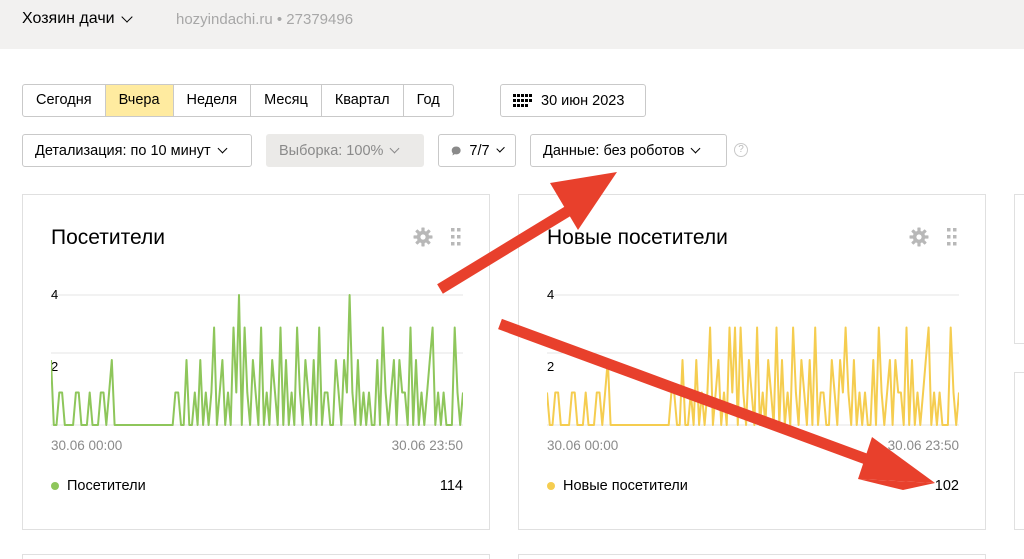 The image size is (1024, 559). What do you see at coordinates (625, 486) in the screenshot?
I see `legend-label: Новые посетители` at bounding box center [625, 486].